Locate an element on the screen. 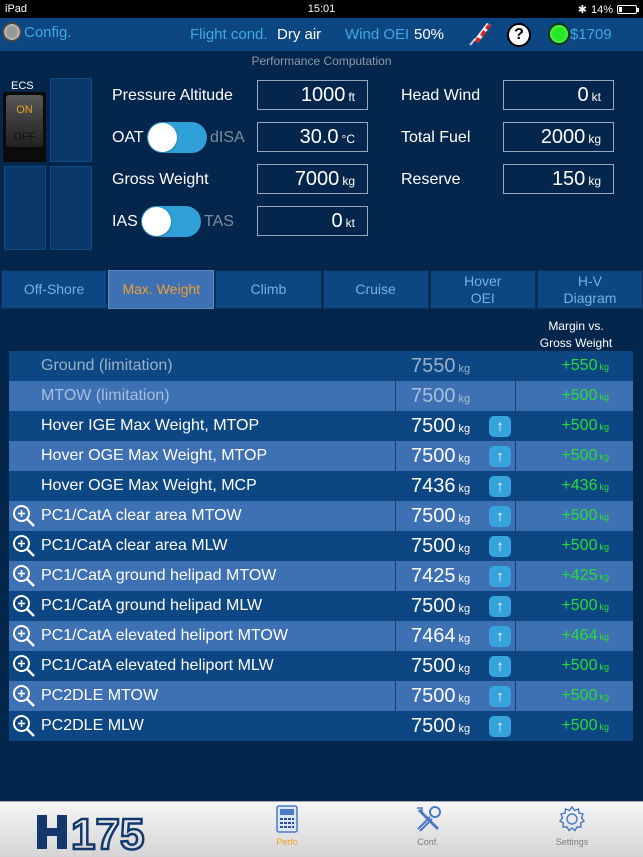 The height and width of the screenshot is (857, 643). help-button: ? is located at coordinates (519, 35).